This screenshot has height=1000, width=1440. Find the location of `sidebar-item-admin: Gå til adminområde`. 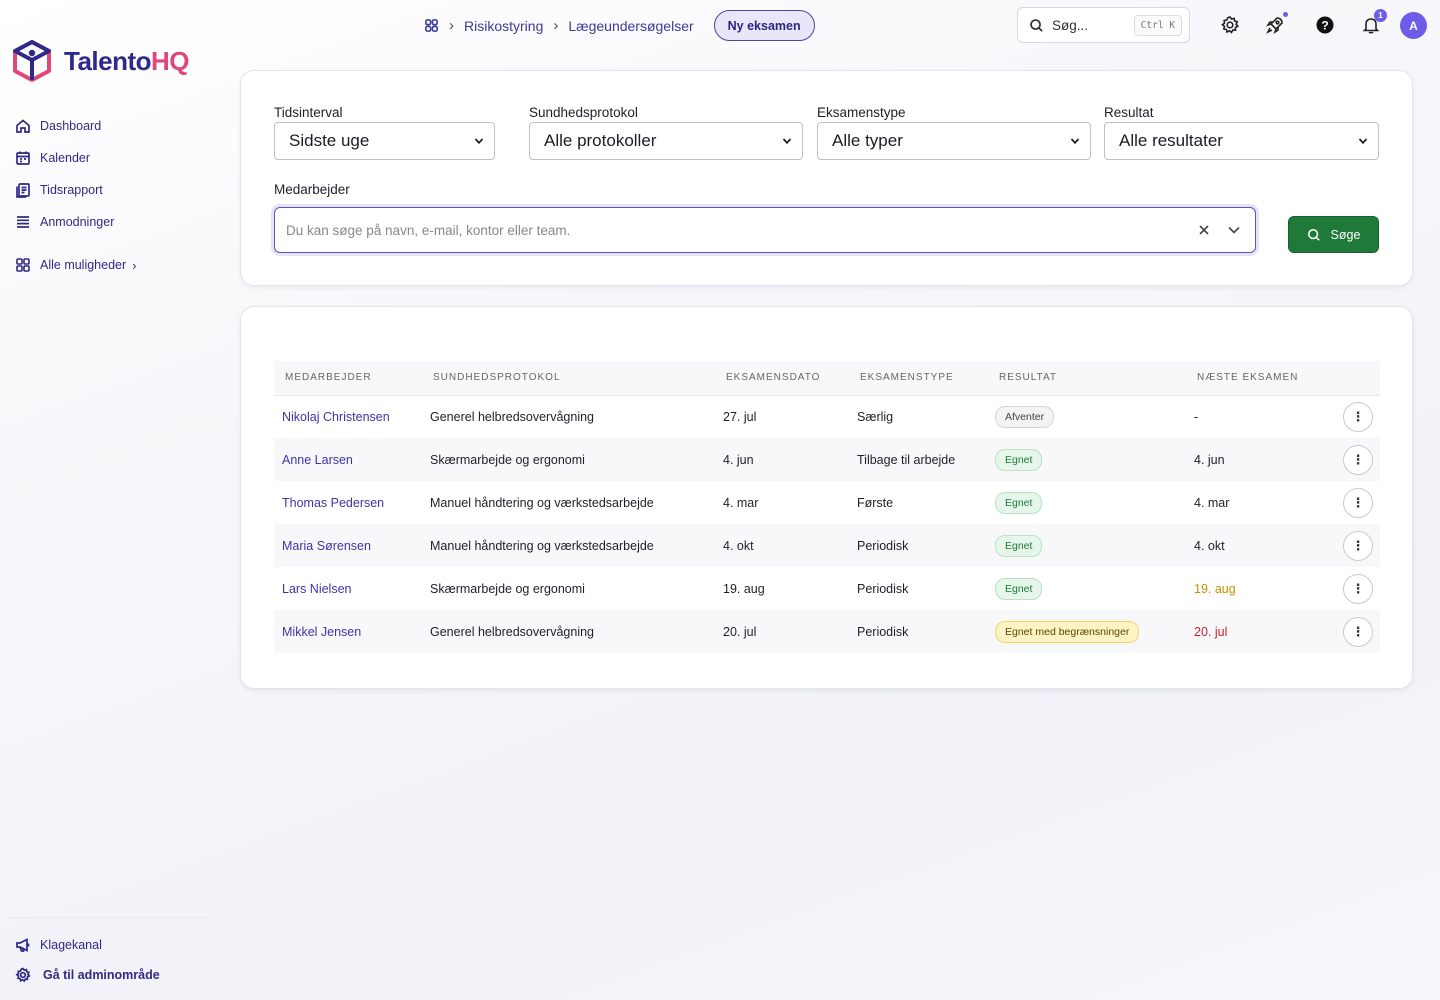

sidebar-item-admin: Gå til adminområde is located at coordinates (108, 975).